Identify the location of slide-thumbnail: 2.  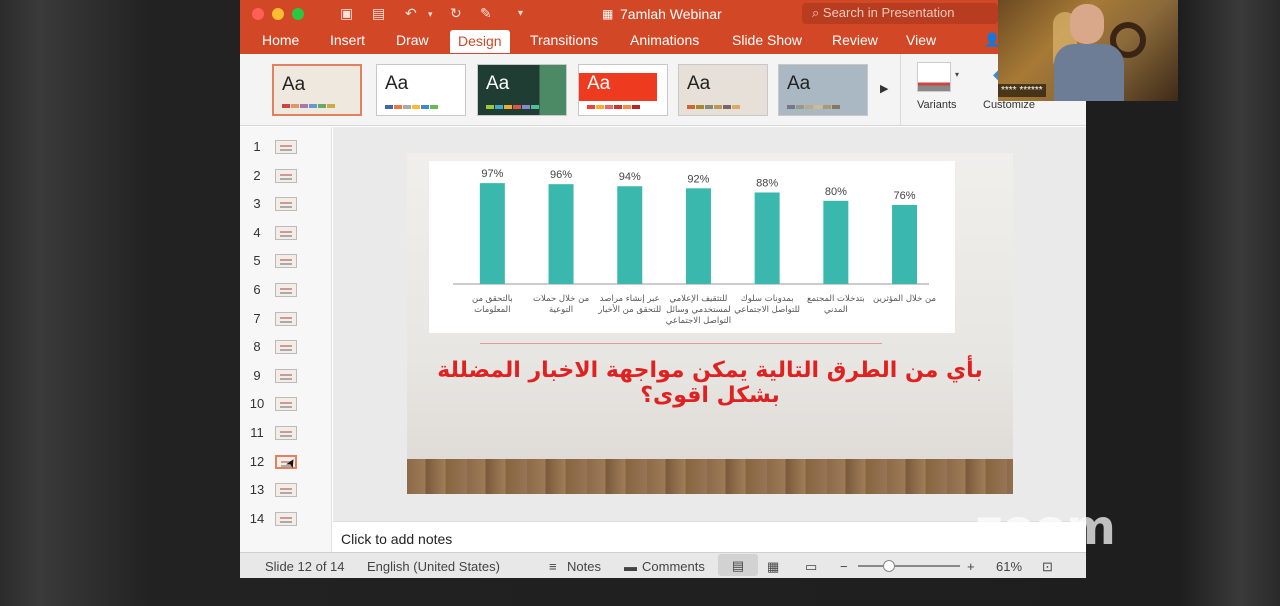
(286, 176).